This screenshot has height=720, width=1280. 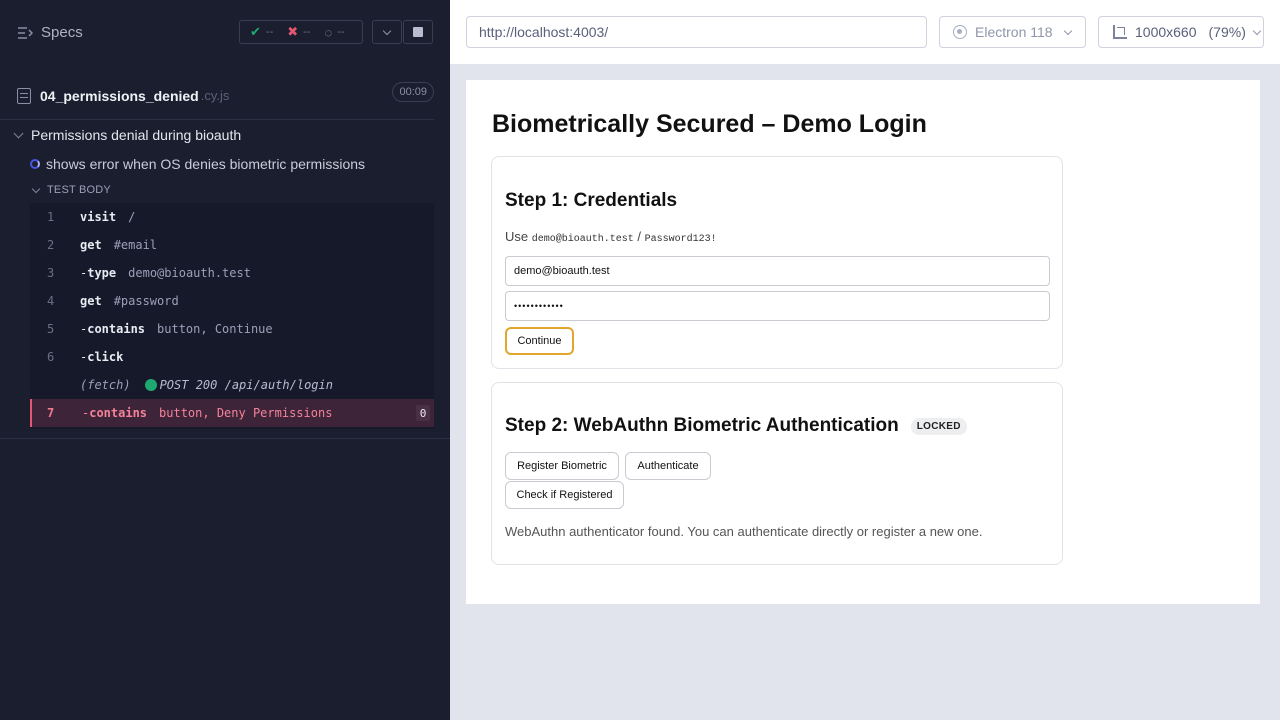 I want to click on authenticate-button: Authenticate, so click(x=668, y=466).